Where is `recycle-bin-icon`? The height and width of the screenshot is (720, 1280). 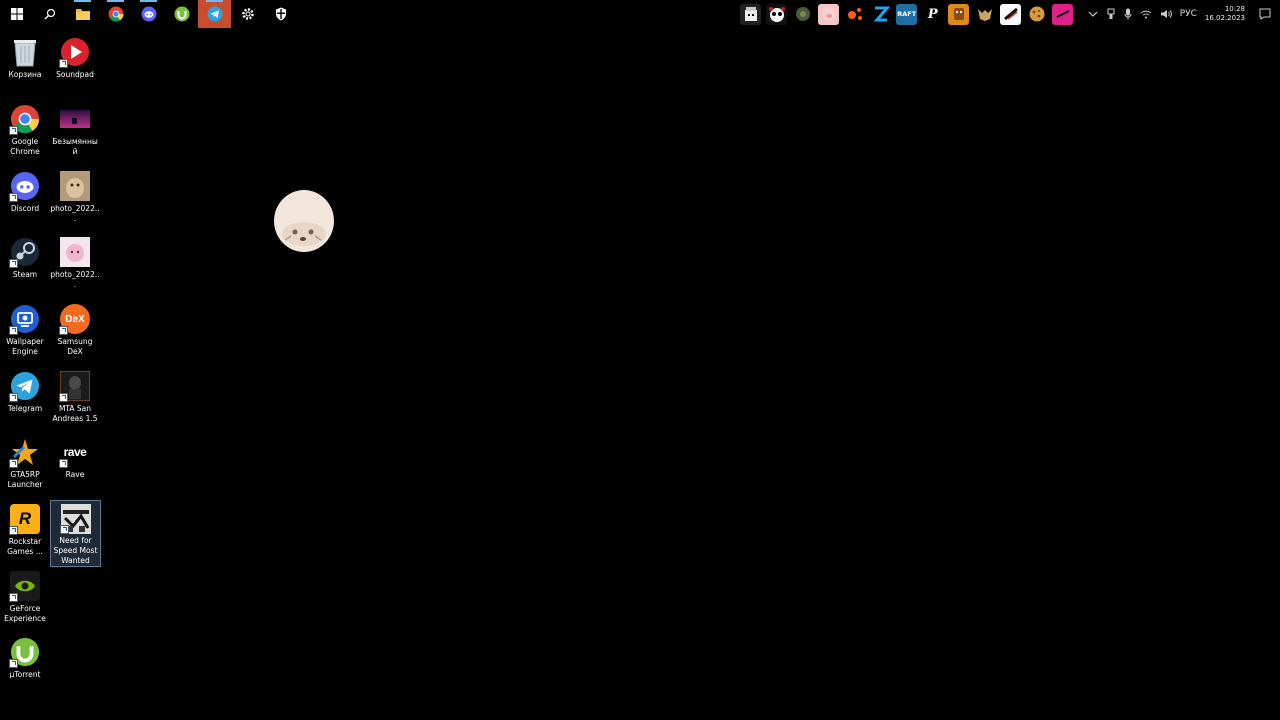
recycle-bin-icon is located at coordinates (25, 52).